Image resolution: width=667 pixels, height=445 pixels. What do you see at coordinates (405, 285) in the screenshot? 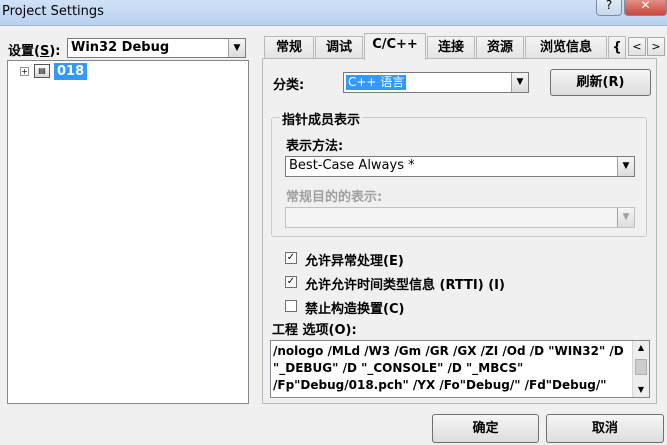
I see `check-label: 允许允许时间类型信息 (RTTI) (I)` at bounding box center [405, 285].